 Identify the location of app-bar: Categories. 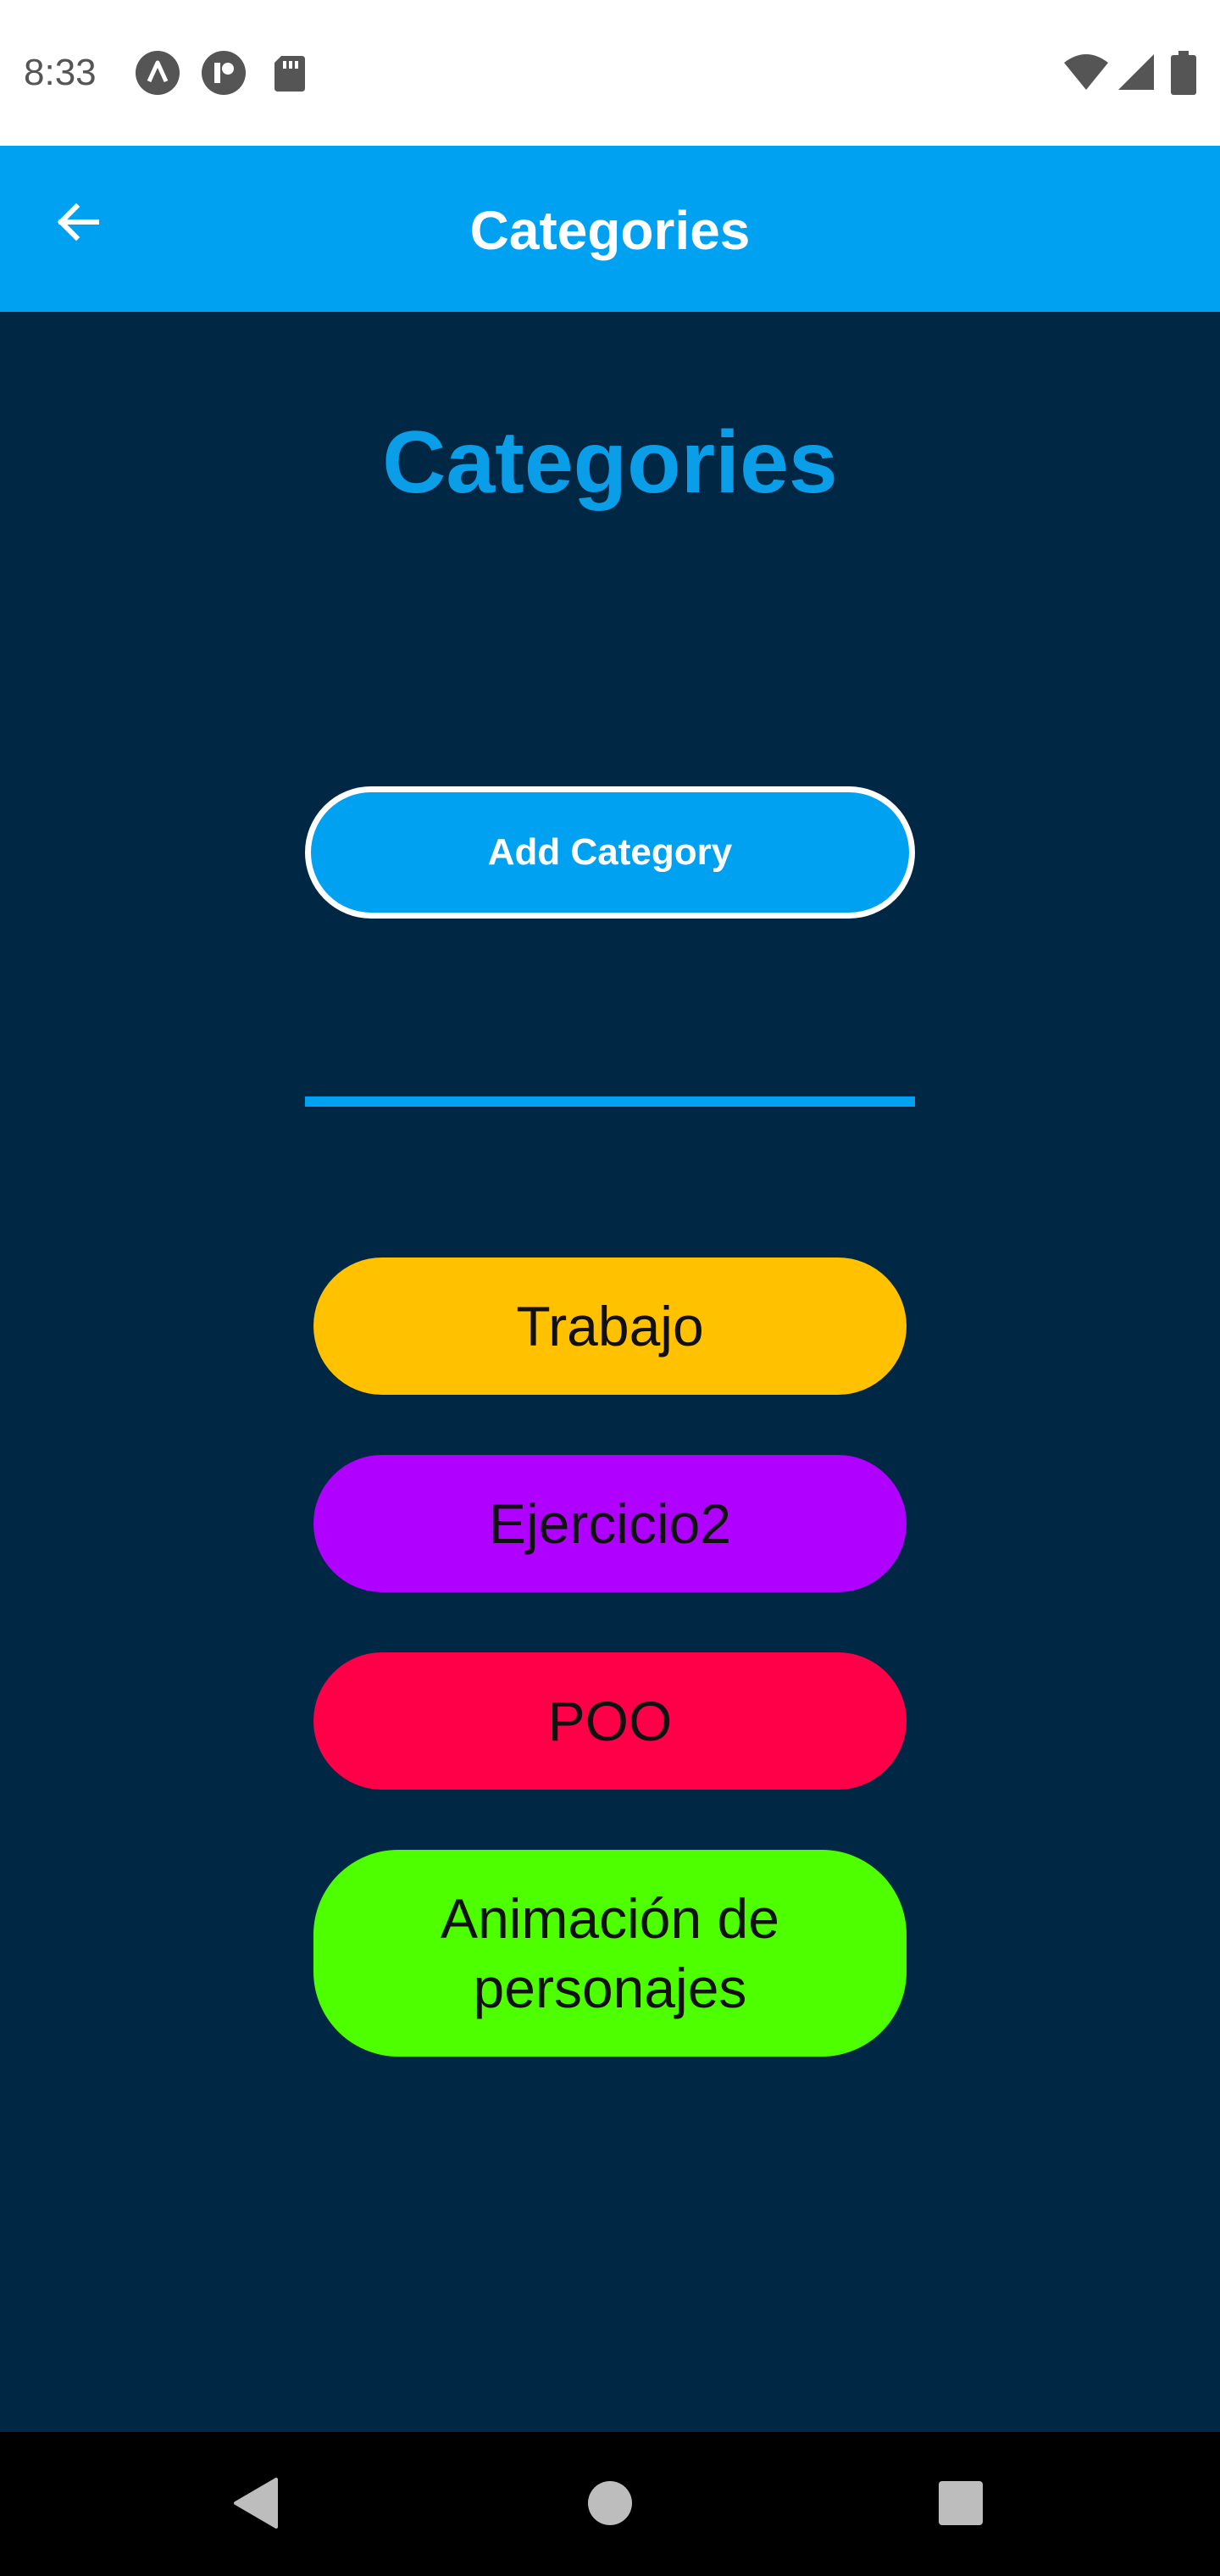
(610, 229).